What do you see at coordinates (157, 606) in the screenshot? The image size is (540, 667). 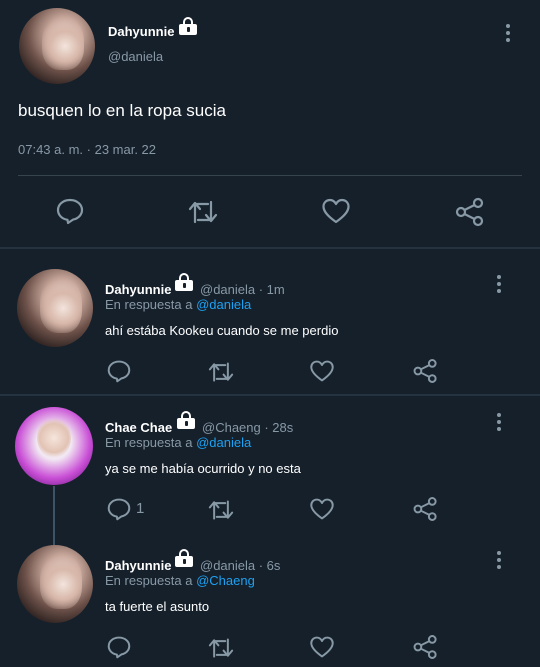 I see `tweet-text: ta fuerte el asunto` at bounding box center [157, 606].